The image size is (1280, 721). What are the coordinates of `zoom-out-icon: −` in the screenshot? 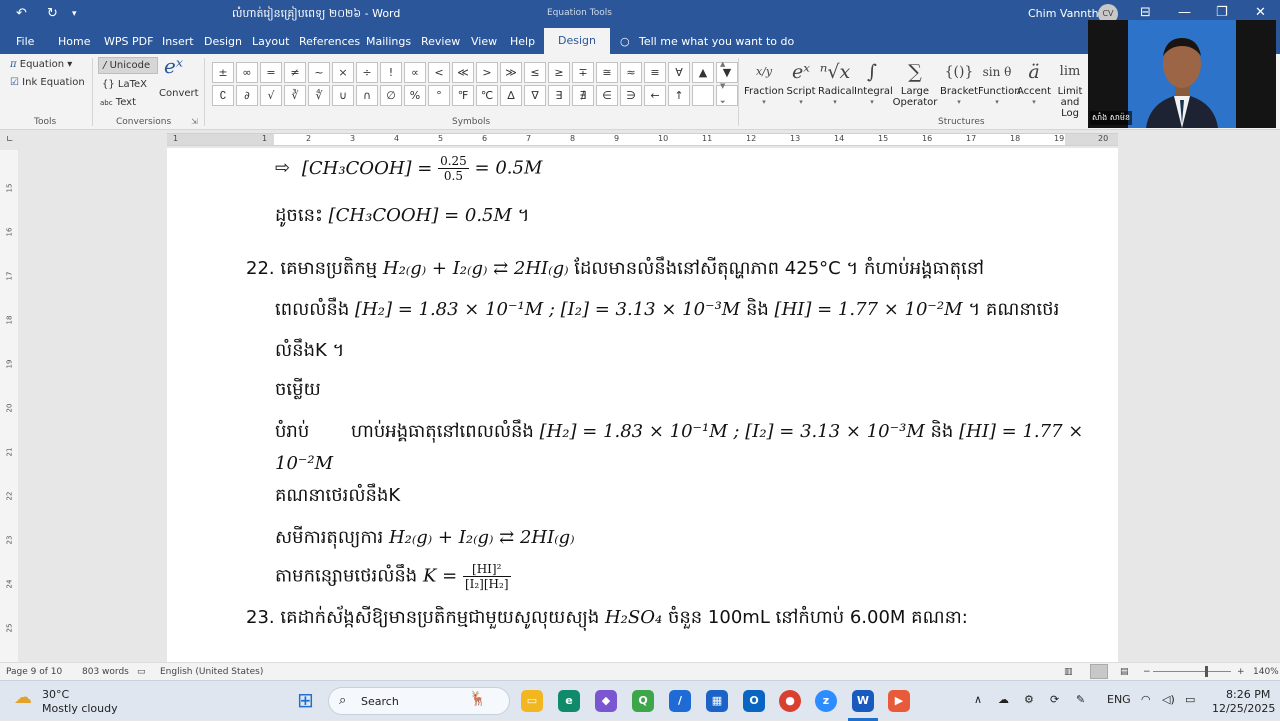 It's located at (1147, 672).